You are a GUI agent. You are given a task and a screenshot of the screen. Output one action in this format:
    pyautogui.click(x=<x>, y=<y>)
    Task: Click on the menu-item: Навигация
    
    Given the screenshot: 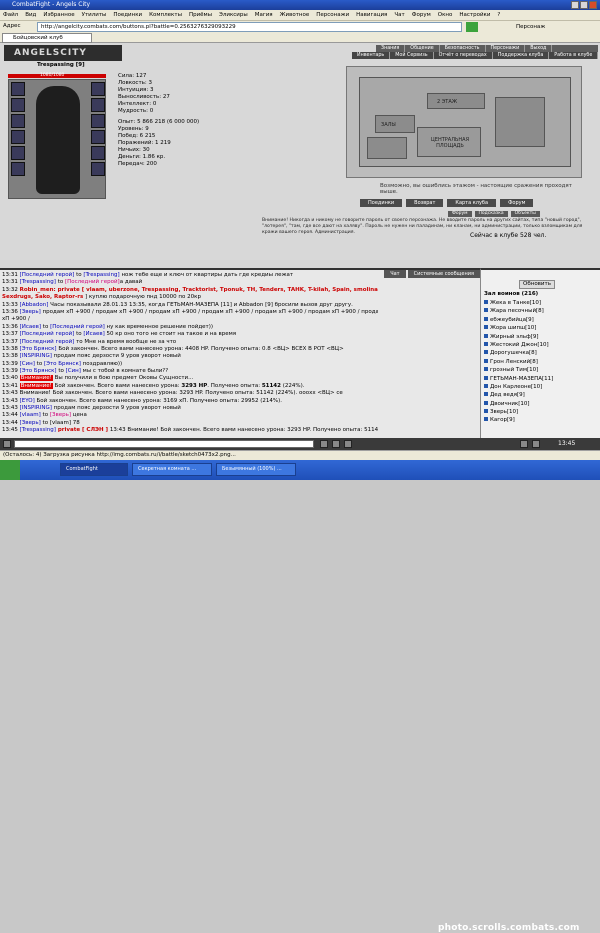 What is the action you would take?
    pyautogui.click(x=371, y=15)
    